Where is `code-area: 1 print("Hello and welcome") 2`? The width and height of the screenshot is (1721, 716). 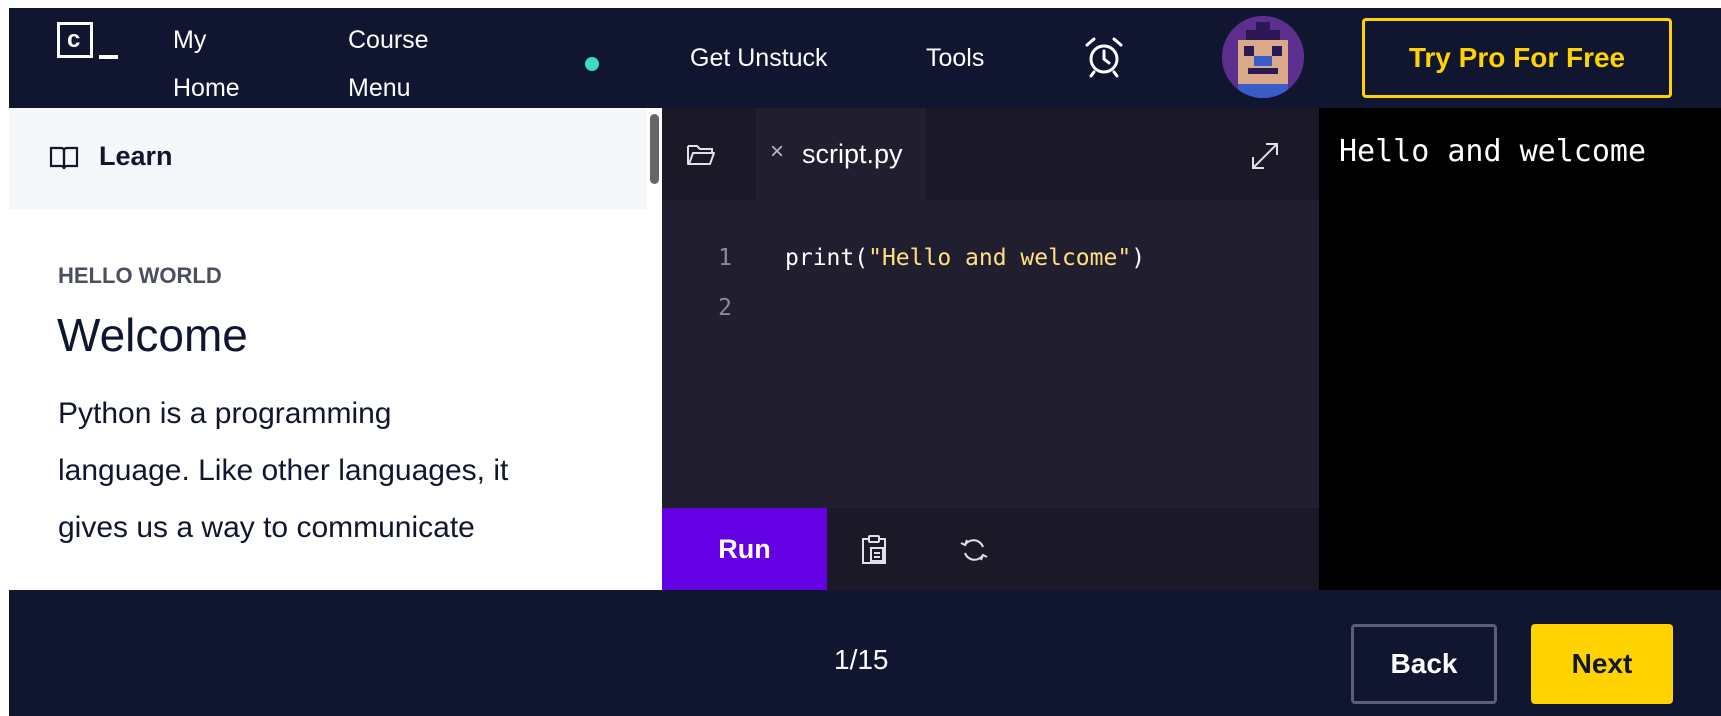
code-area: 1 print("Hello and welcome") 2 is located at coordinates (990, 283).